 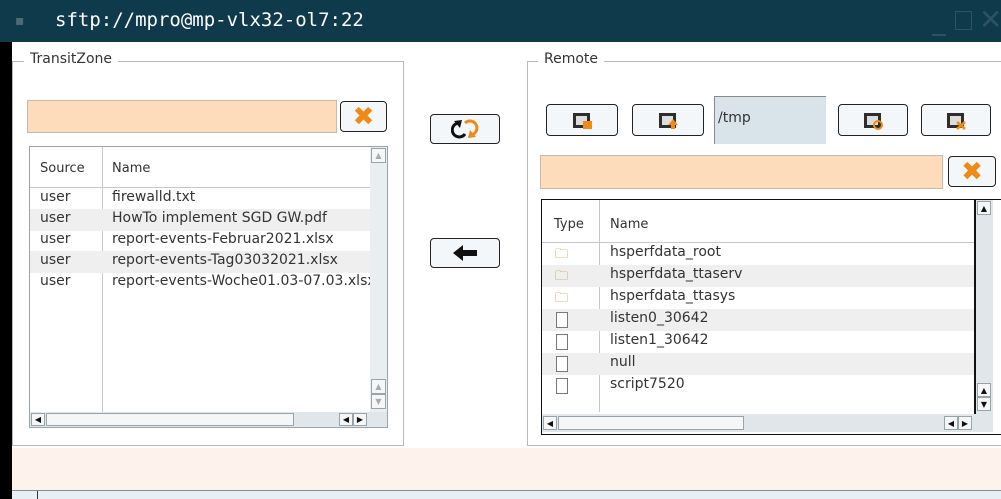 I want to click on bottom-panel, so click(x=506, y=495).